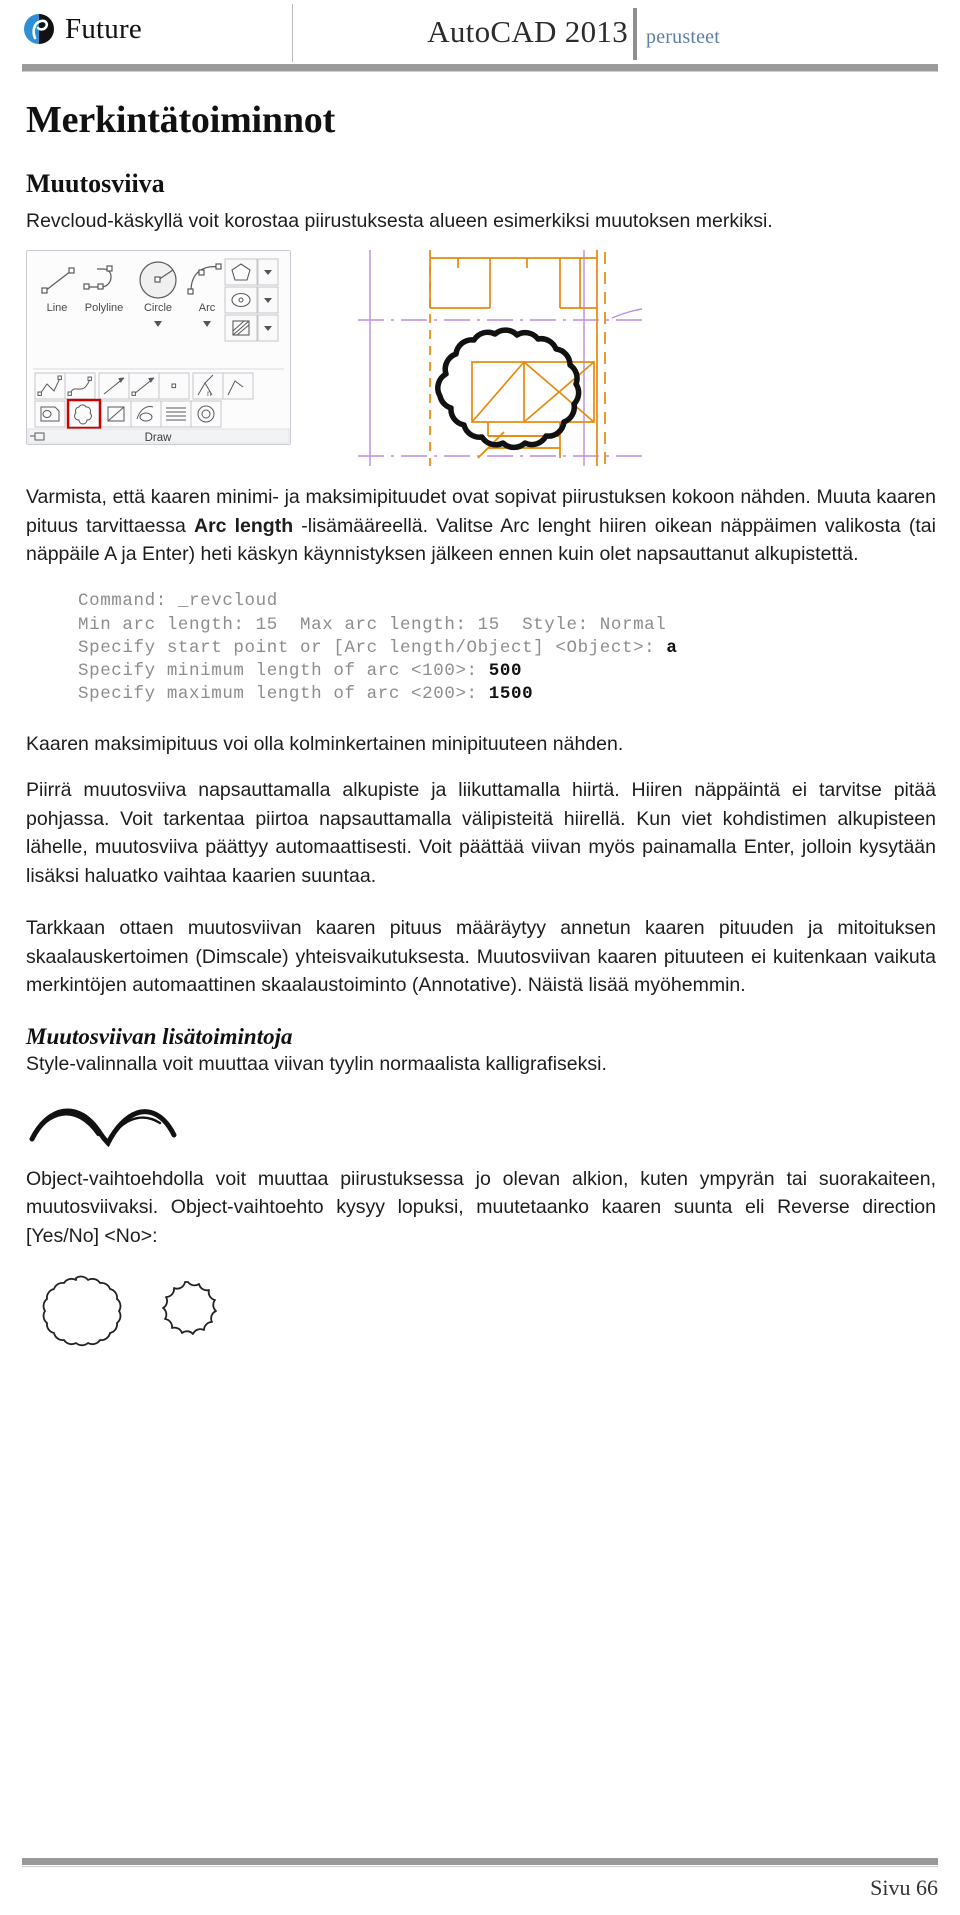 Image resolution: width=960 pixels, height=1915 pixels. I want to click on subsection-heading: Muutosviivan lisätoimintoja, so click(159, 1036).